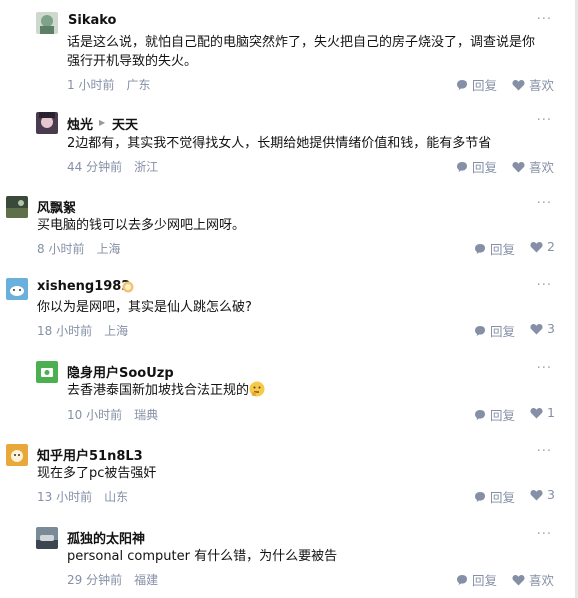 Image resolution: width=578 pixels, height=598 pixels. Describe the element at coordinates (146, 580) in the screenshot. I see `location: 福建` at that location.